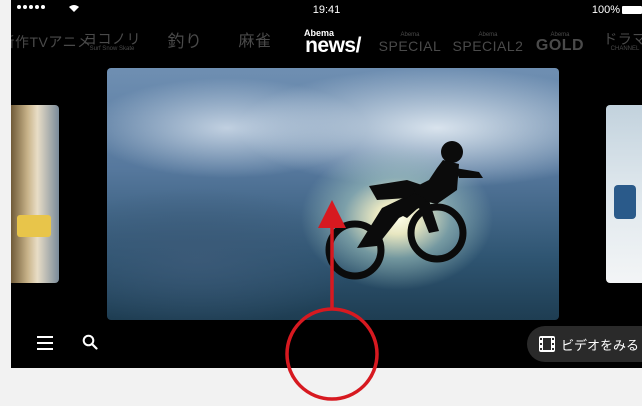  What do you see at coordinates (332, 214) in the screenshot?
I see `arrow-head-icon` at bounding box center [332, 214].